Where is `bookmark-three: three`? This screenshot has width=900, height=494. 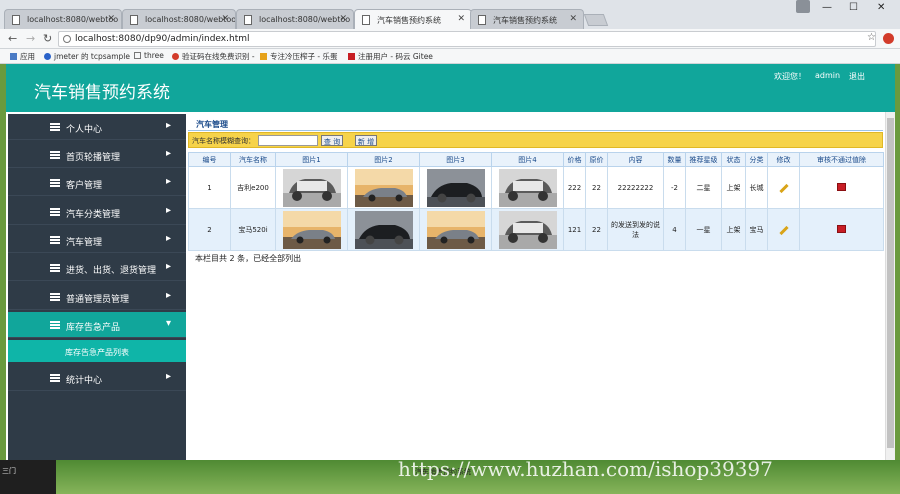
bookmark-three: three is located at coordinates (149, 55).